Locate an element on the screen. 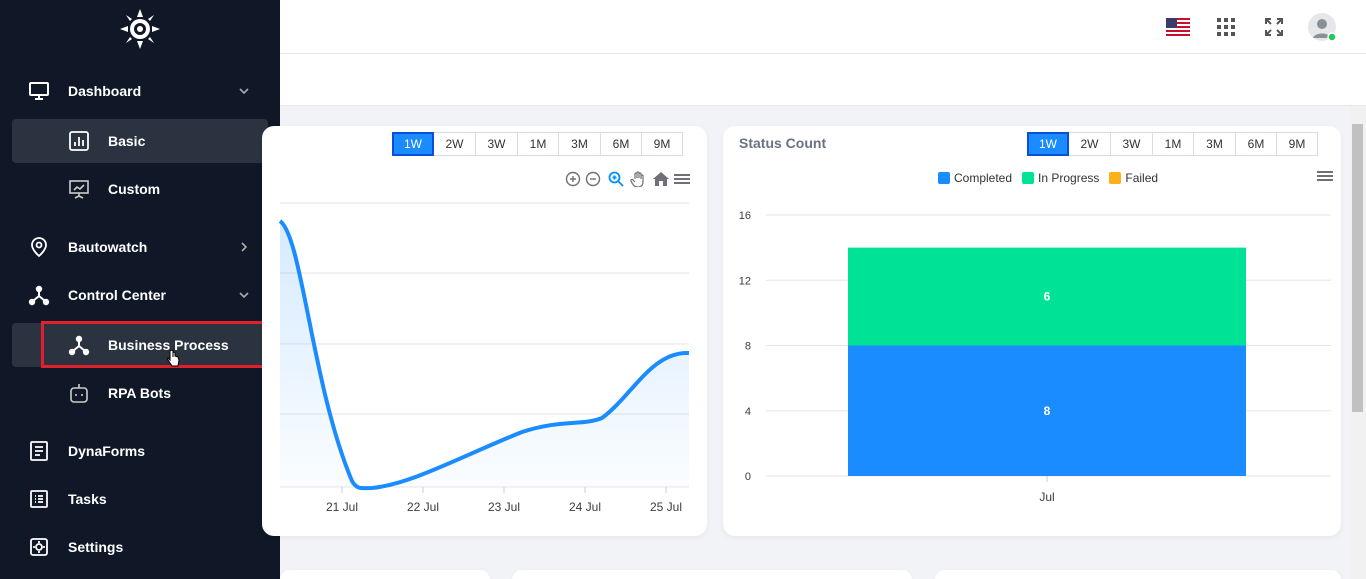  sidebar-item-dynaforms: DynaForms is located at coordinates (140, 451).